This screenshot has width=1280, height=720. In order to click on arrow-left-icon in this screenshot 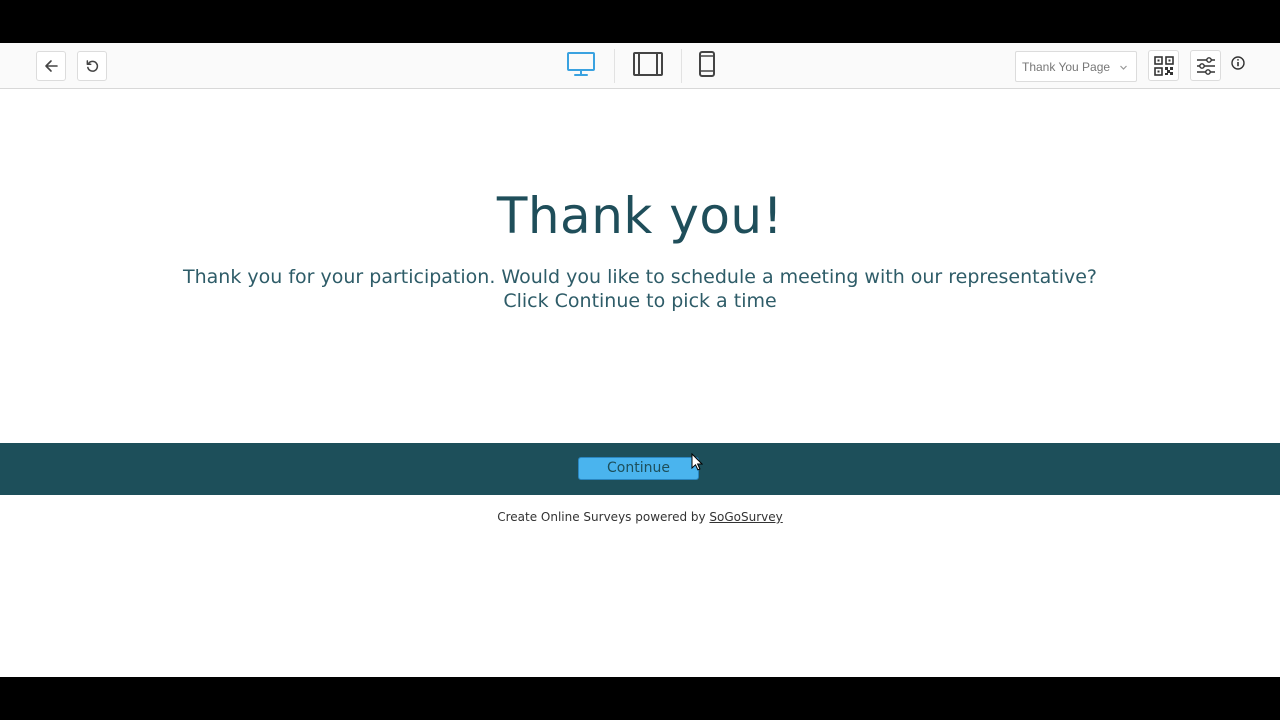, I will do `click(51, 66)`.